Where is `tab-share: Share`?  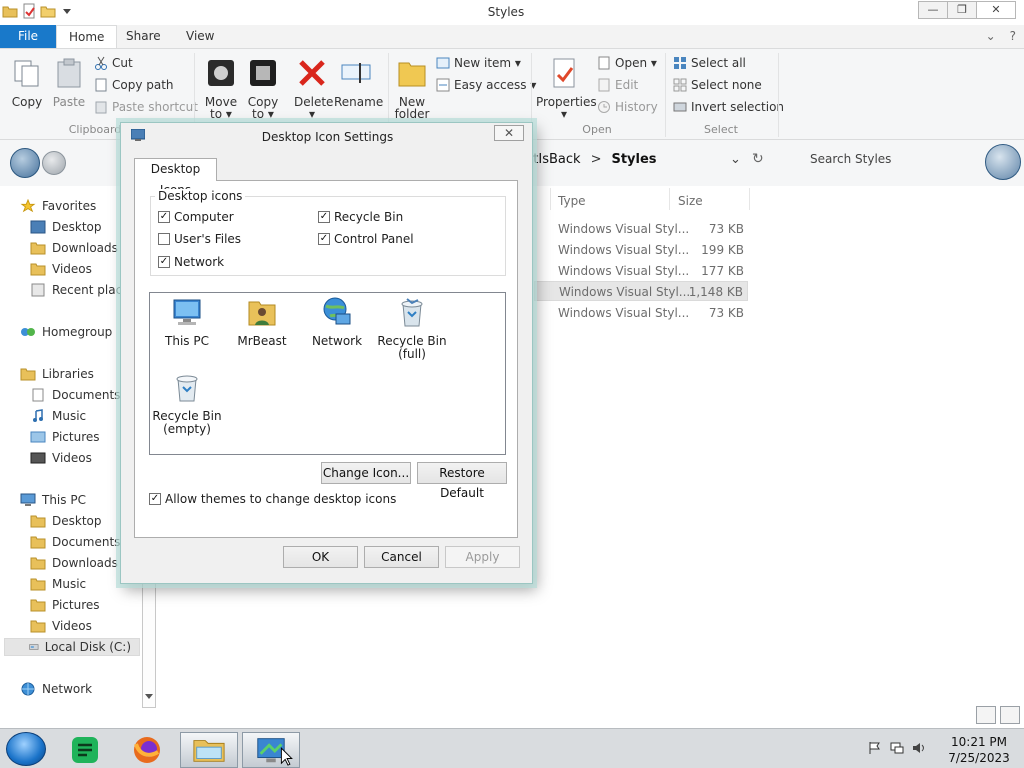
tab-share: Share is located at coordinates (143, 36).